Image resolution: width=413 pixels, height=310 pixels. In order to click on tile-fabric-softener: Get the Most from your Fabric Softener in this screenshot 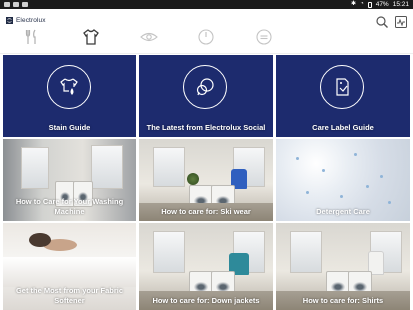, I will do `click(69, 266)`.